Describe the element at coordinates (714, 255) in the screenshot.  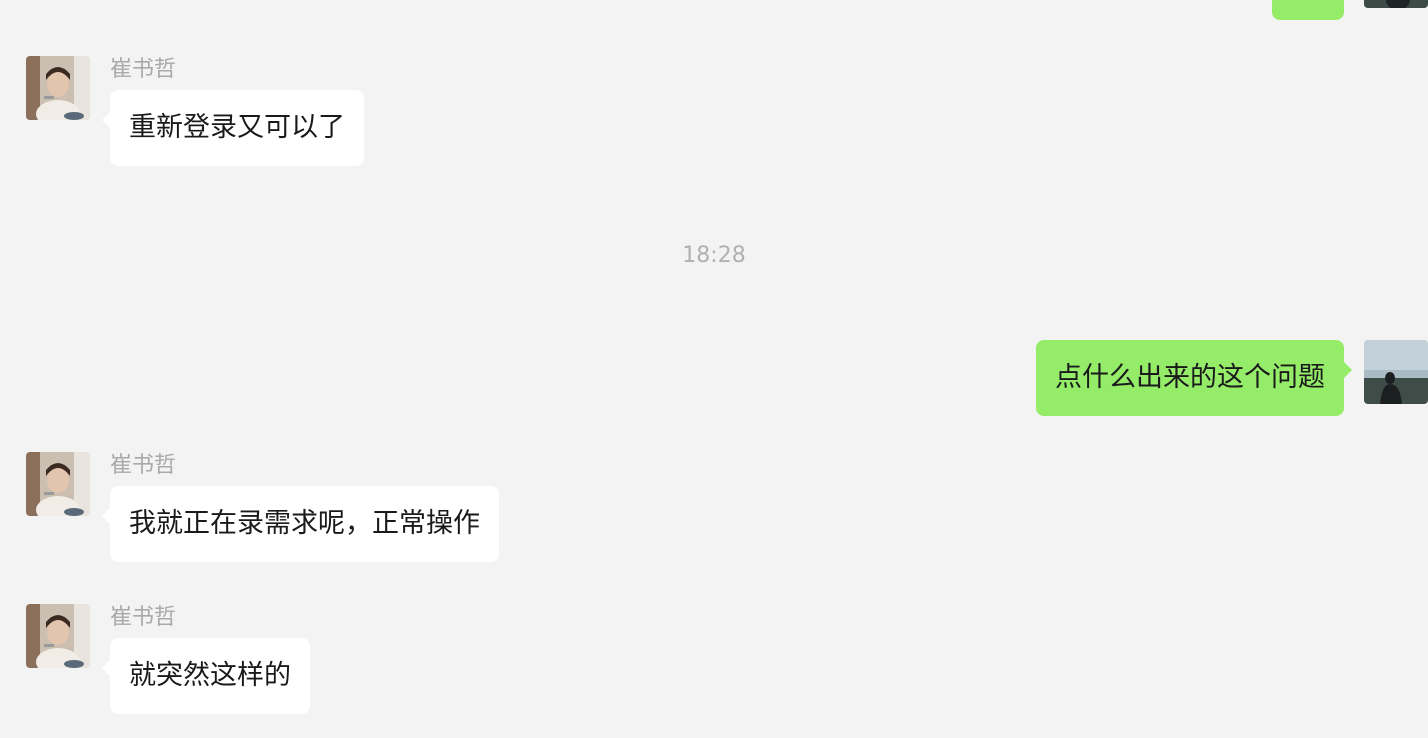
I see `timestamp: 18:28` at that location.